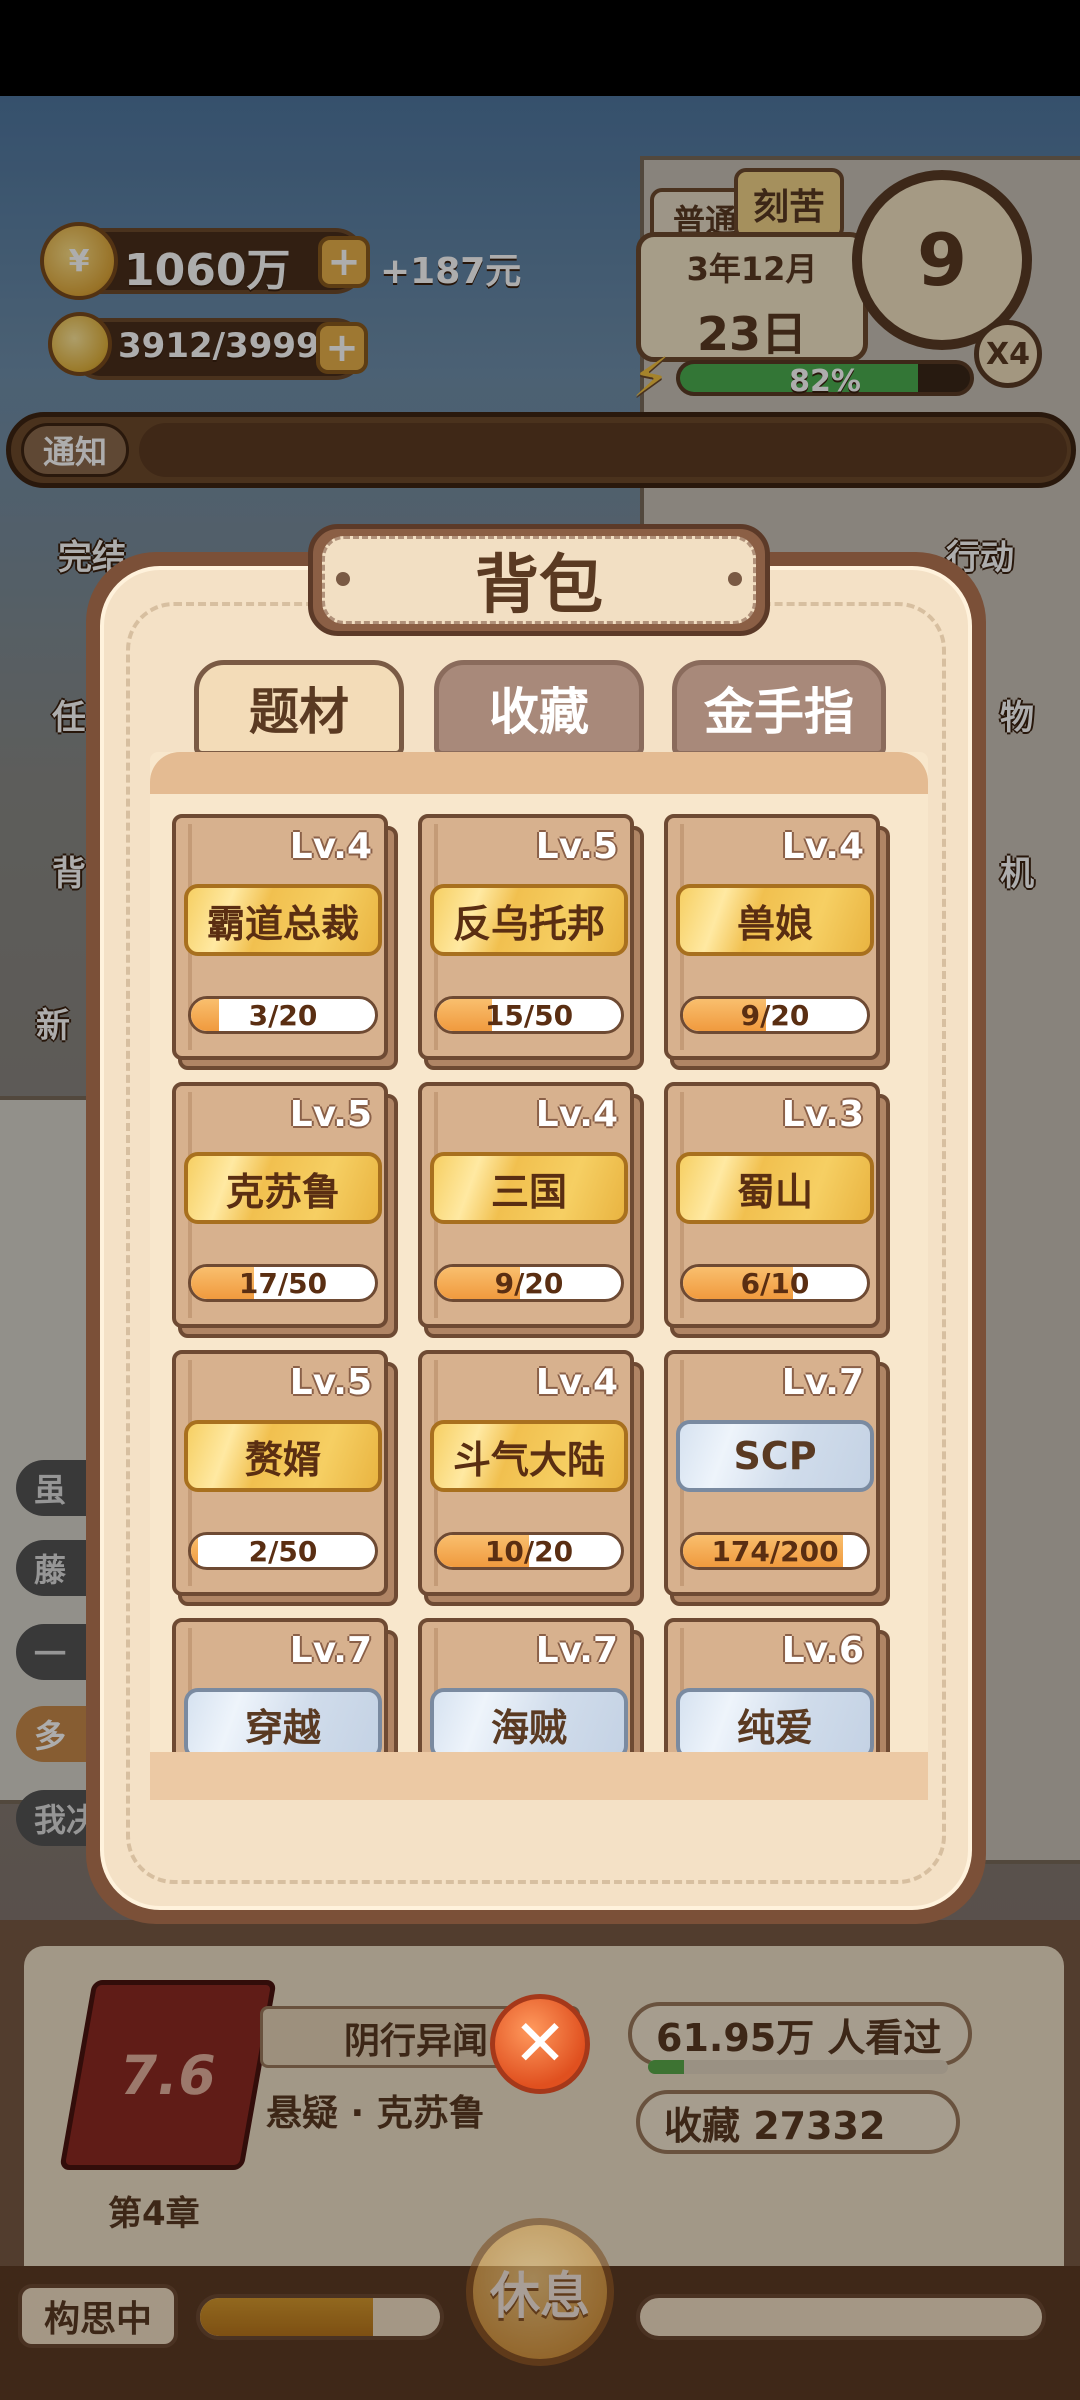 This screenshot has height=2400, width=1080. I want to click on topic-progress-bar: 174/200, so click(775, 1551).